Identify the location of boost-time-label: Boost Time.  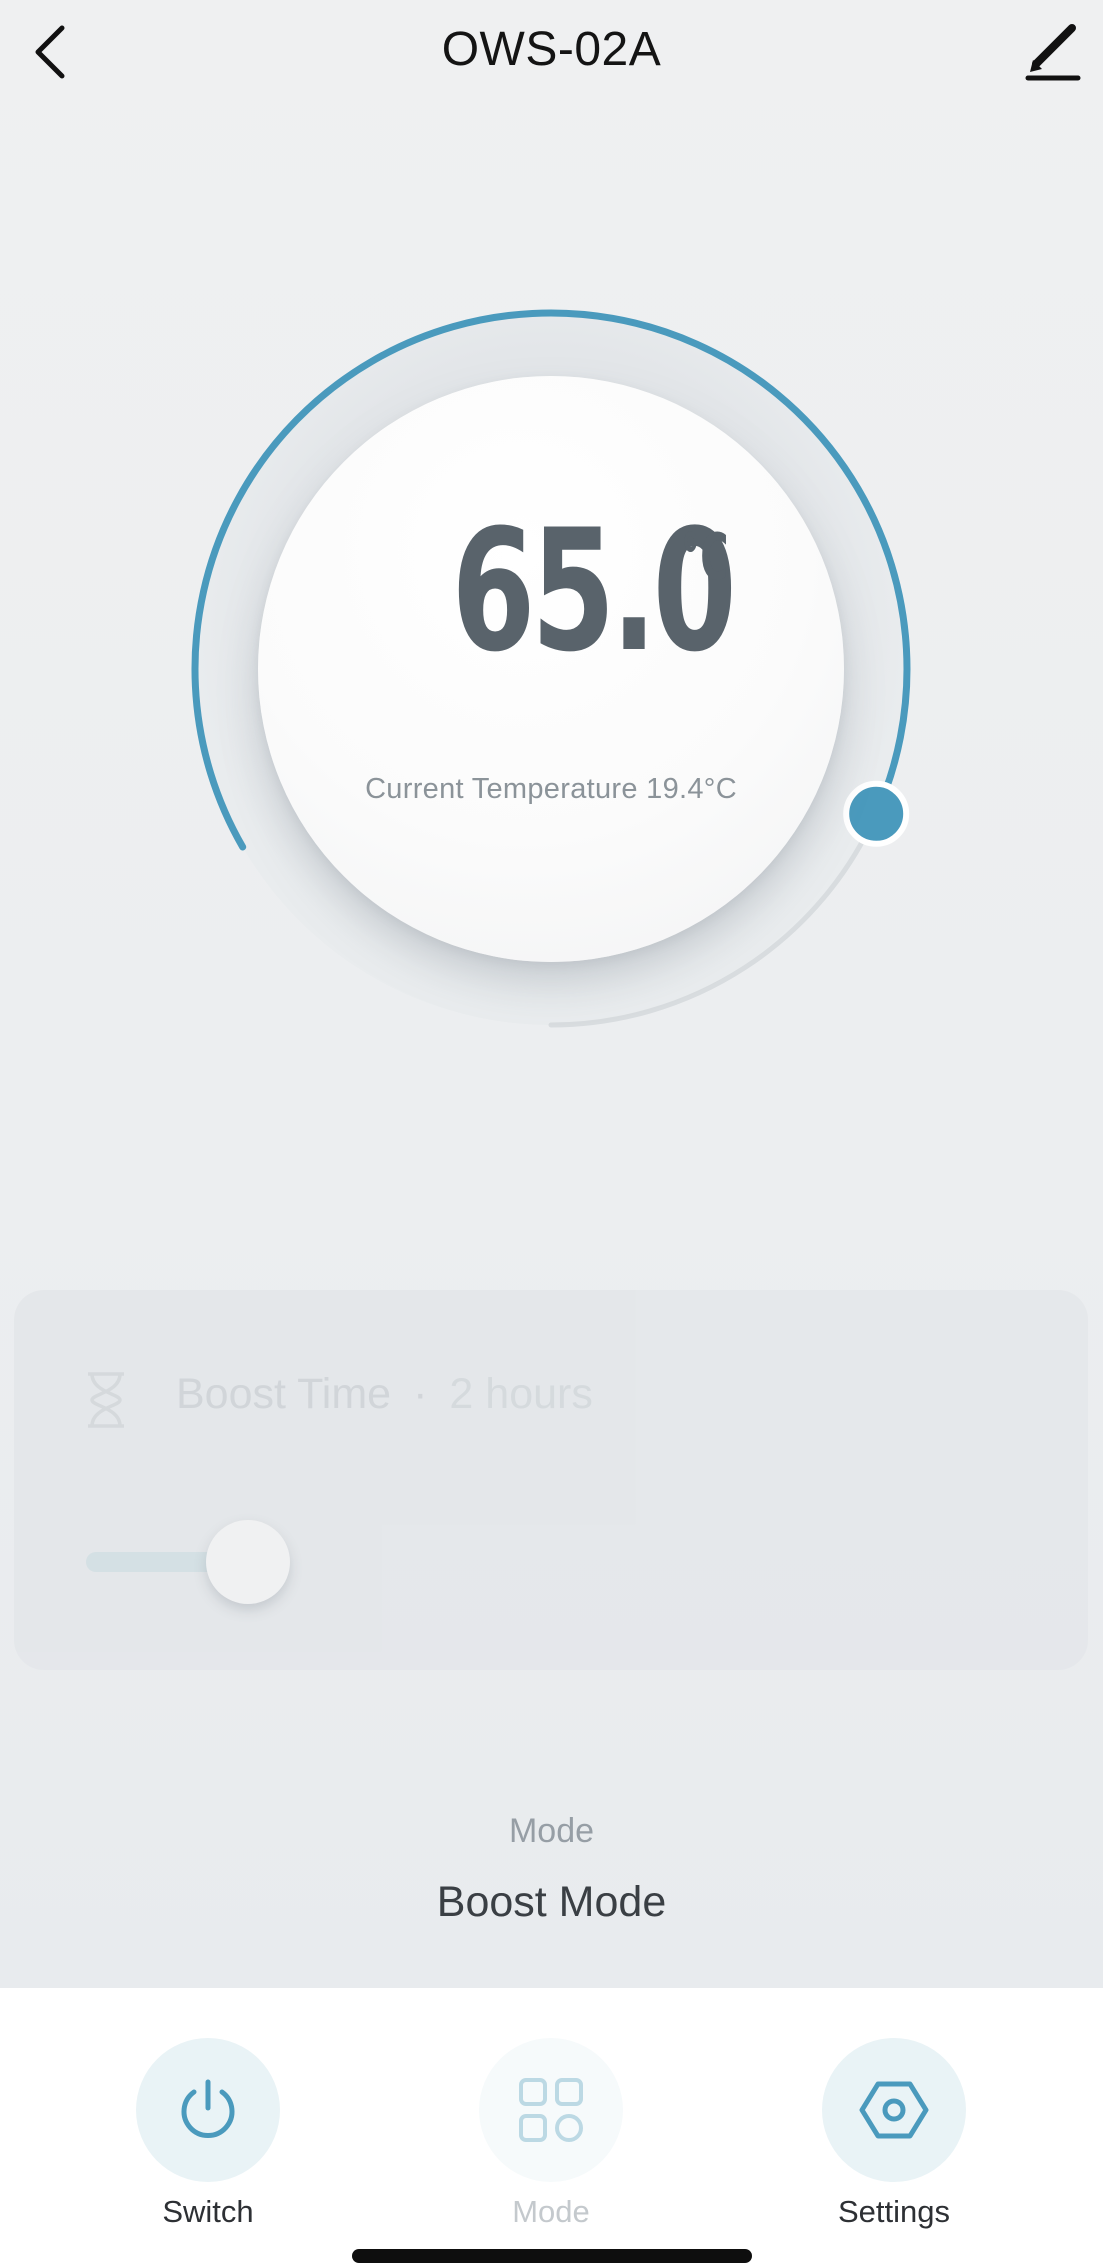
(284, 1394).